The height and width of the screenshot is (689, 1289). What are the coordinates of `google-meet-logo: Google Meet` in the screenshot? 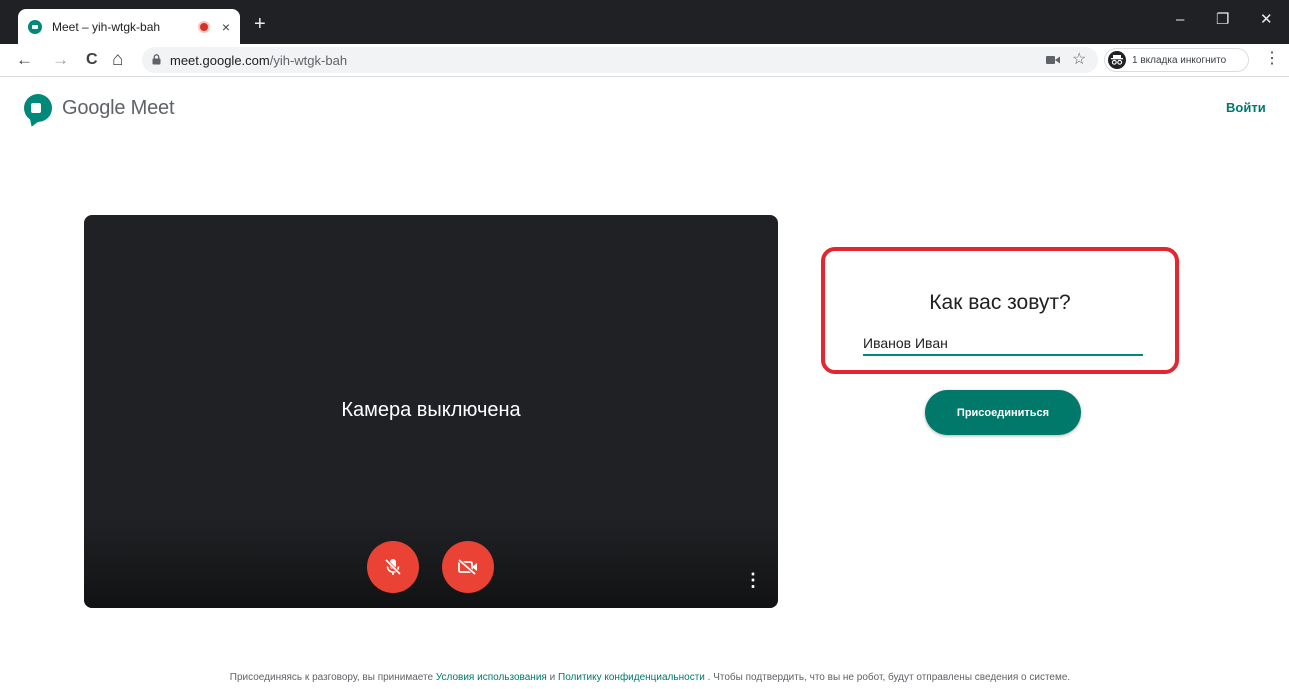 It's located at (99, 108).